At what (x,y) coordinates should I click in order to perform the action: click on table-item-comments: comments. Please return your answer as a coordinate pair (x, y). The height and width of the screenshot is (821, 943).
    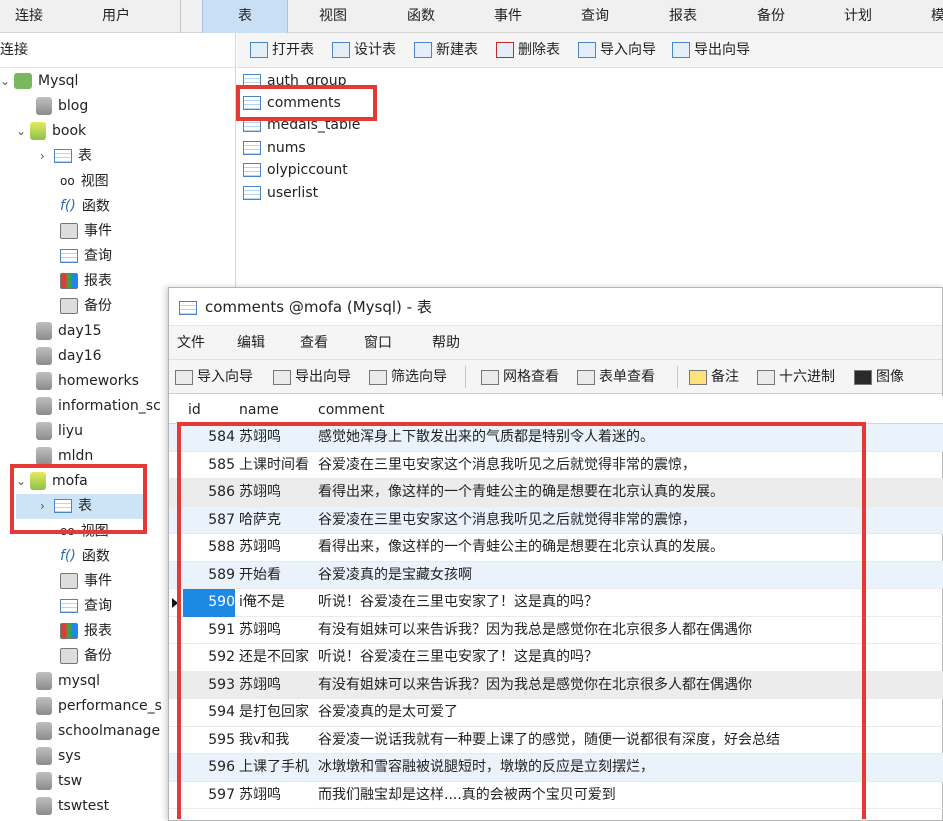
    Looking at the image, I should click on (292, 103).